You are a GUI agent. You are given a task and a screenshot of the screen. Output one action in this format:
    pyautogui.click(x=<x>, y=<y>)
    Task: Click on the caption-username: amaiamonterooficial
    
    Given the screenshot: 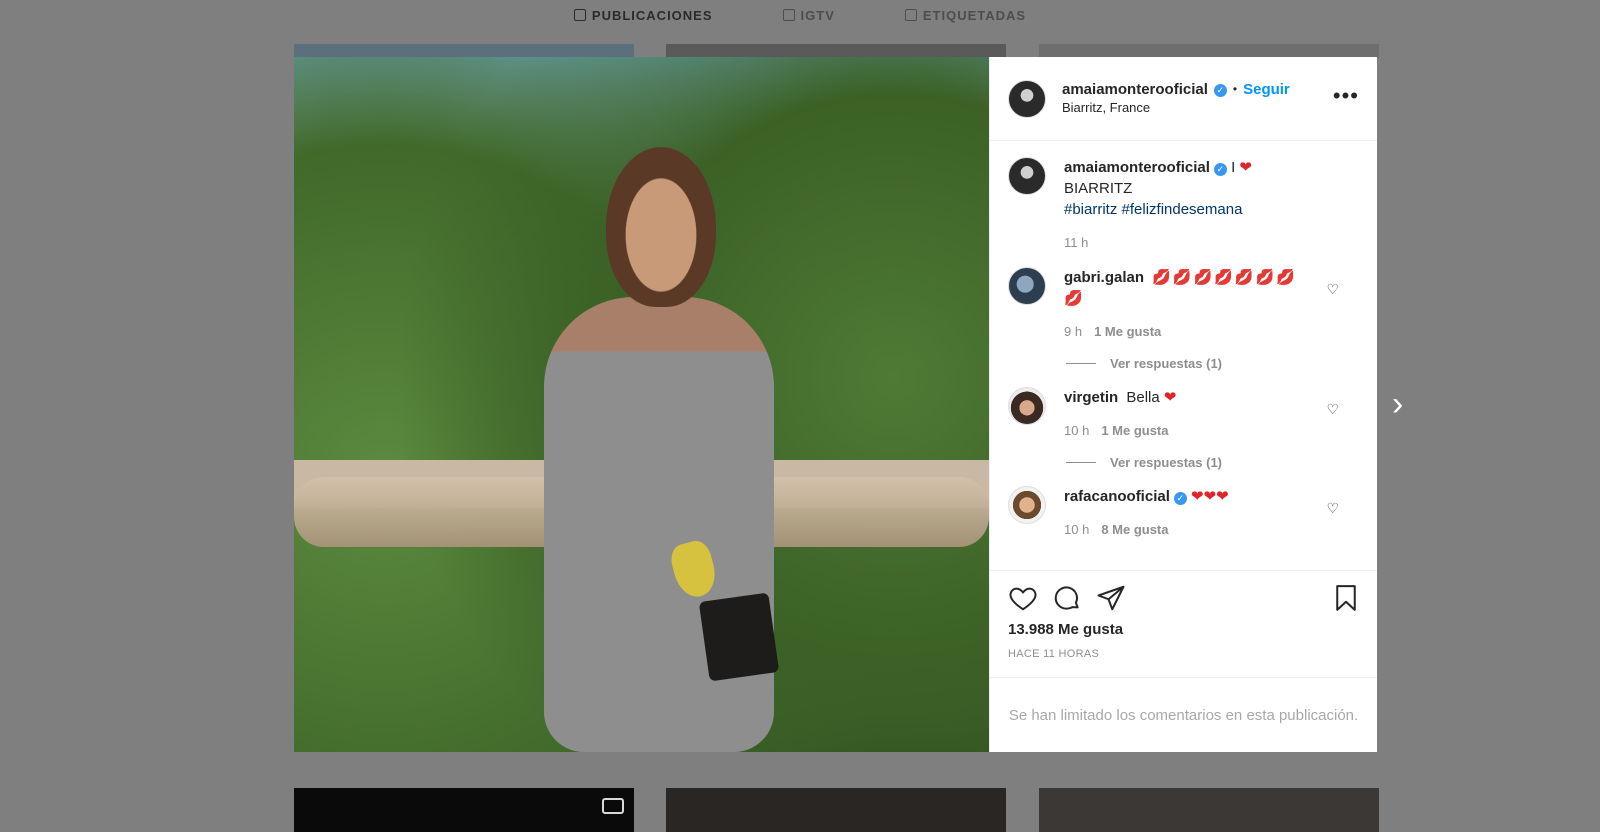 What is the action you would take?
    pyautogui.click(x=1137, y=167)
    